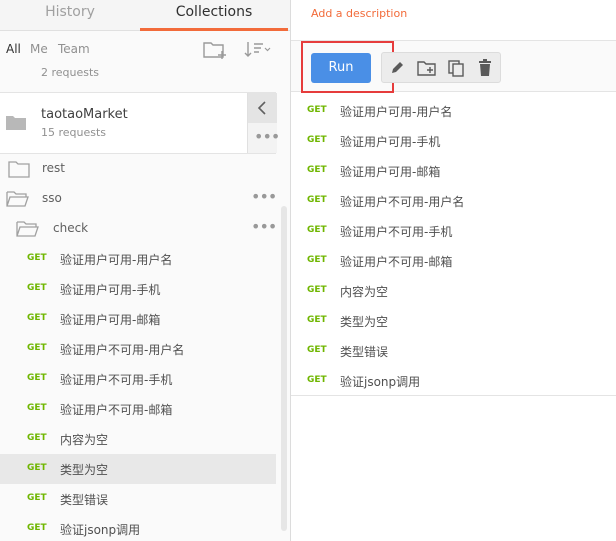 This screenshot has height=541, width=616. I want to click on collection-filters: All Me Team, so click(145, 49).